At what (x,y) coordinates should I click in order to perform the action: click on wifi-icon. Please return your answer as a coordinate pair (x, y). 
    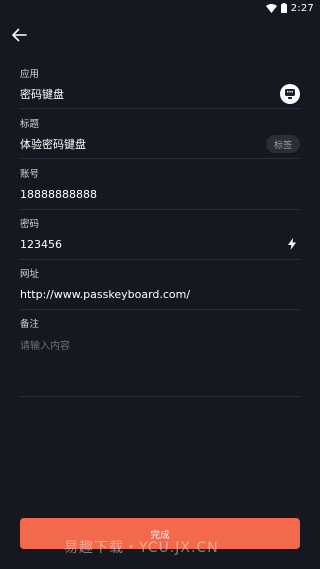
    Looking at the image, I should click on (271, 8).